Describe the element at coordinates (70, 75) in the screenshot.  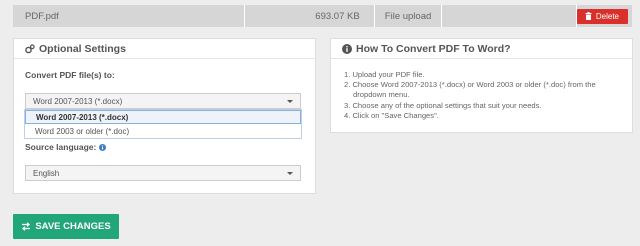
I see `convert-label: Convert PDF file(s) to:` at that location.